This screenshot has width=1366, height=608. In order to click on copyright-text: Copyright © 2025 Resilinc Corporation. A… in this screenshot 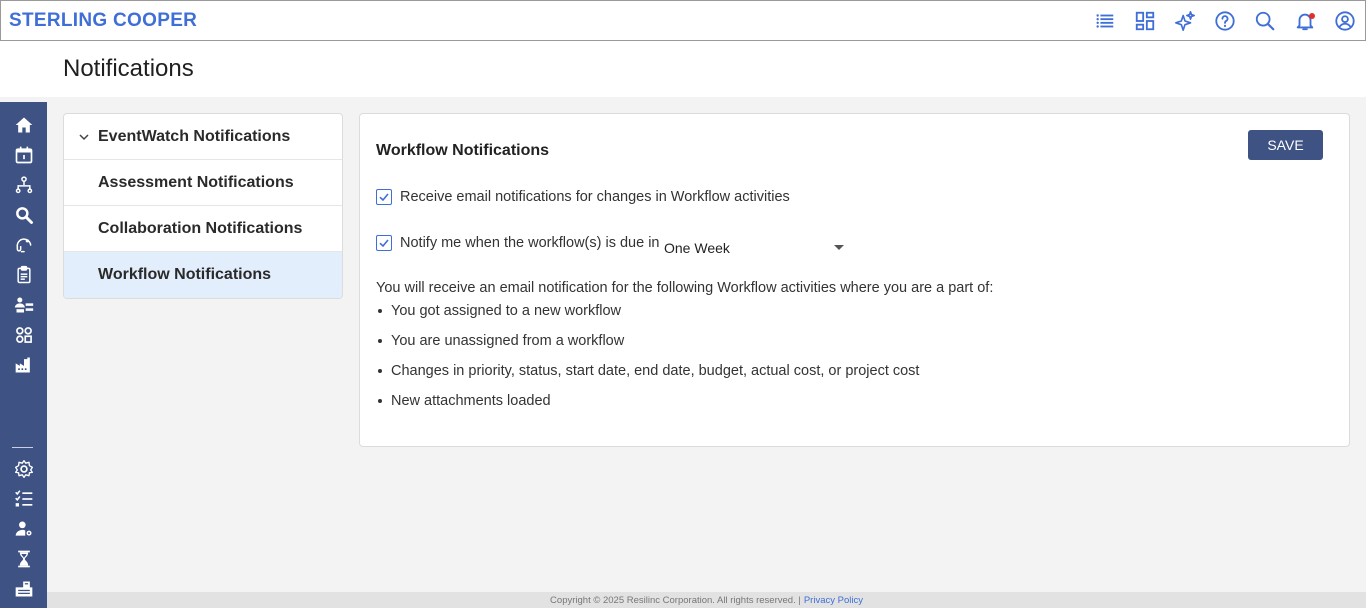, I will do `click(675, 600)`.